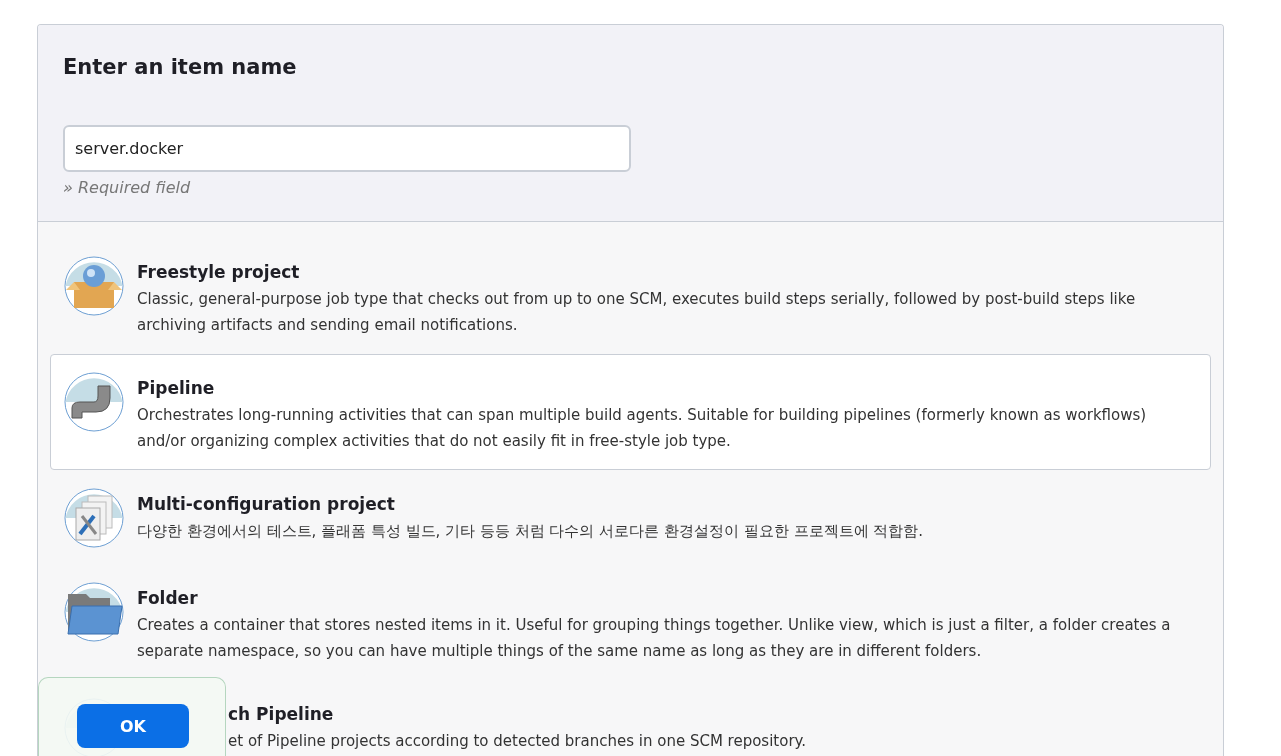 The image size is (1281, 756). Describe the element at coordinates (219, 272) in the screenshot. I see `item-type-title: Freestyle project` at that location.